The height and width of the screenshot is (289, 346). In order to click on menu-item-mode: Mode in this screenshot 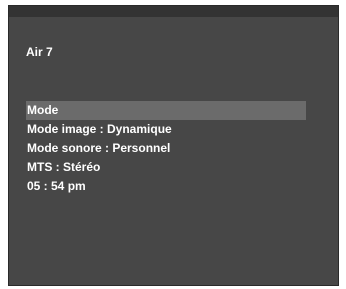, I will do `click(166, 110)`.